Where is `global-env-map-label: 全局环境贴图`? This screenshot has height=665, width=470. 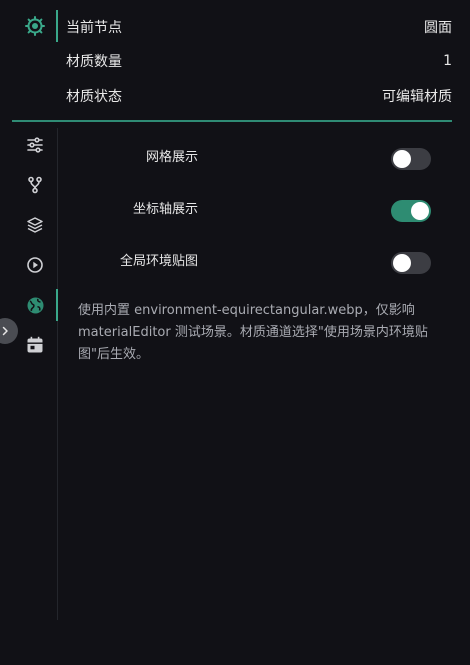 global-env-map-label: 全局环境贴图 is located at coordinates (158, 261).